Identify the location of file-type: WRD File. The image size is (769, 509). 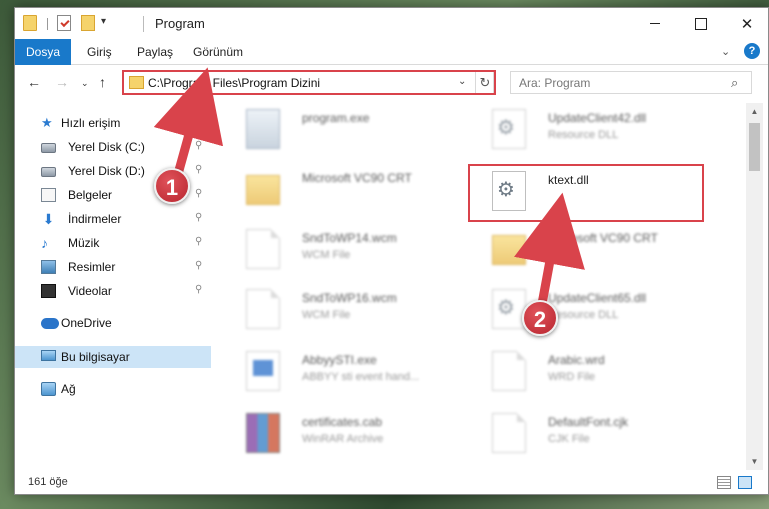
(572, 377).